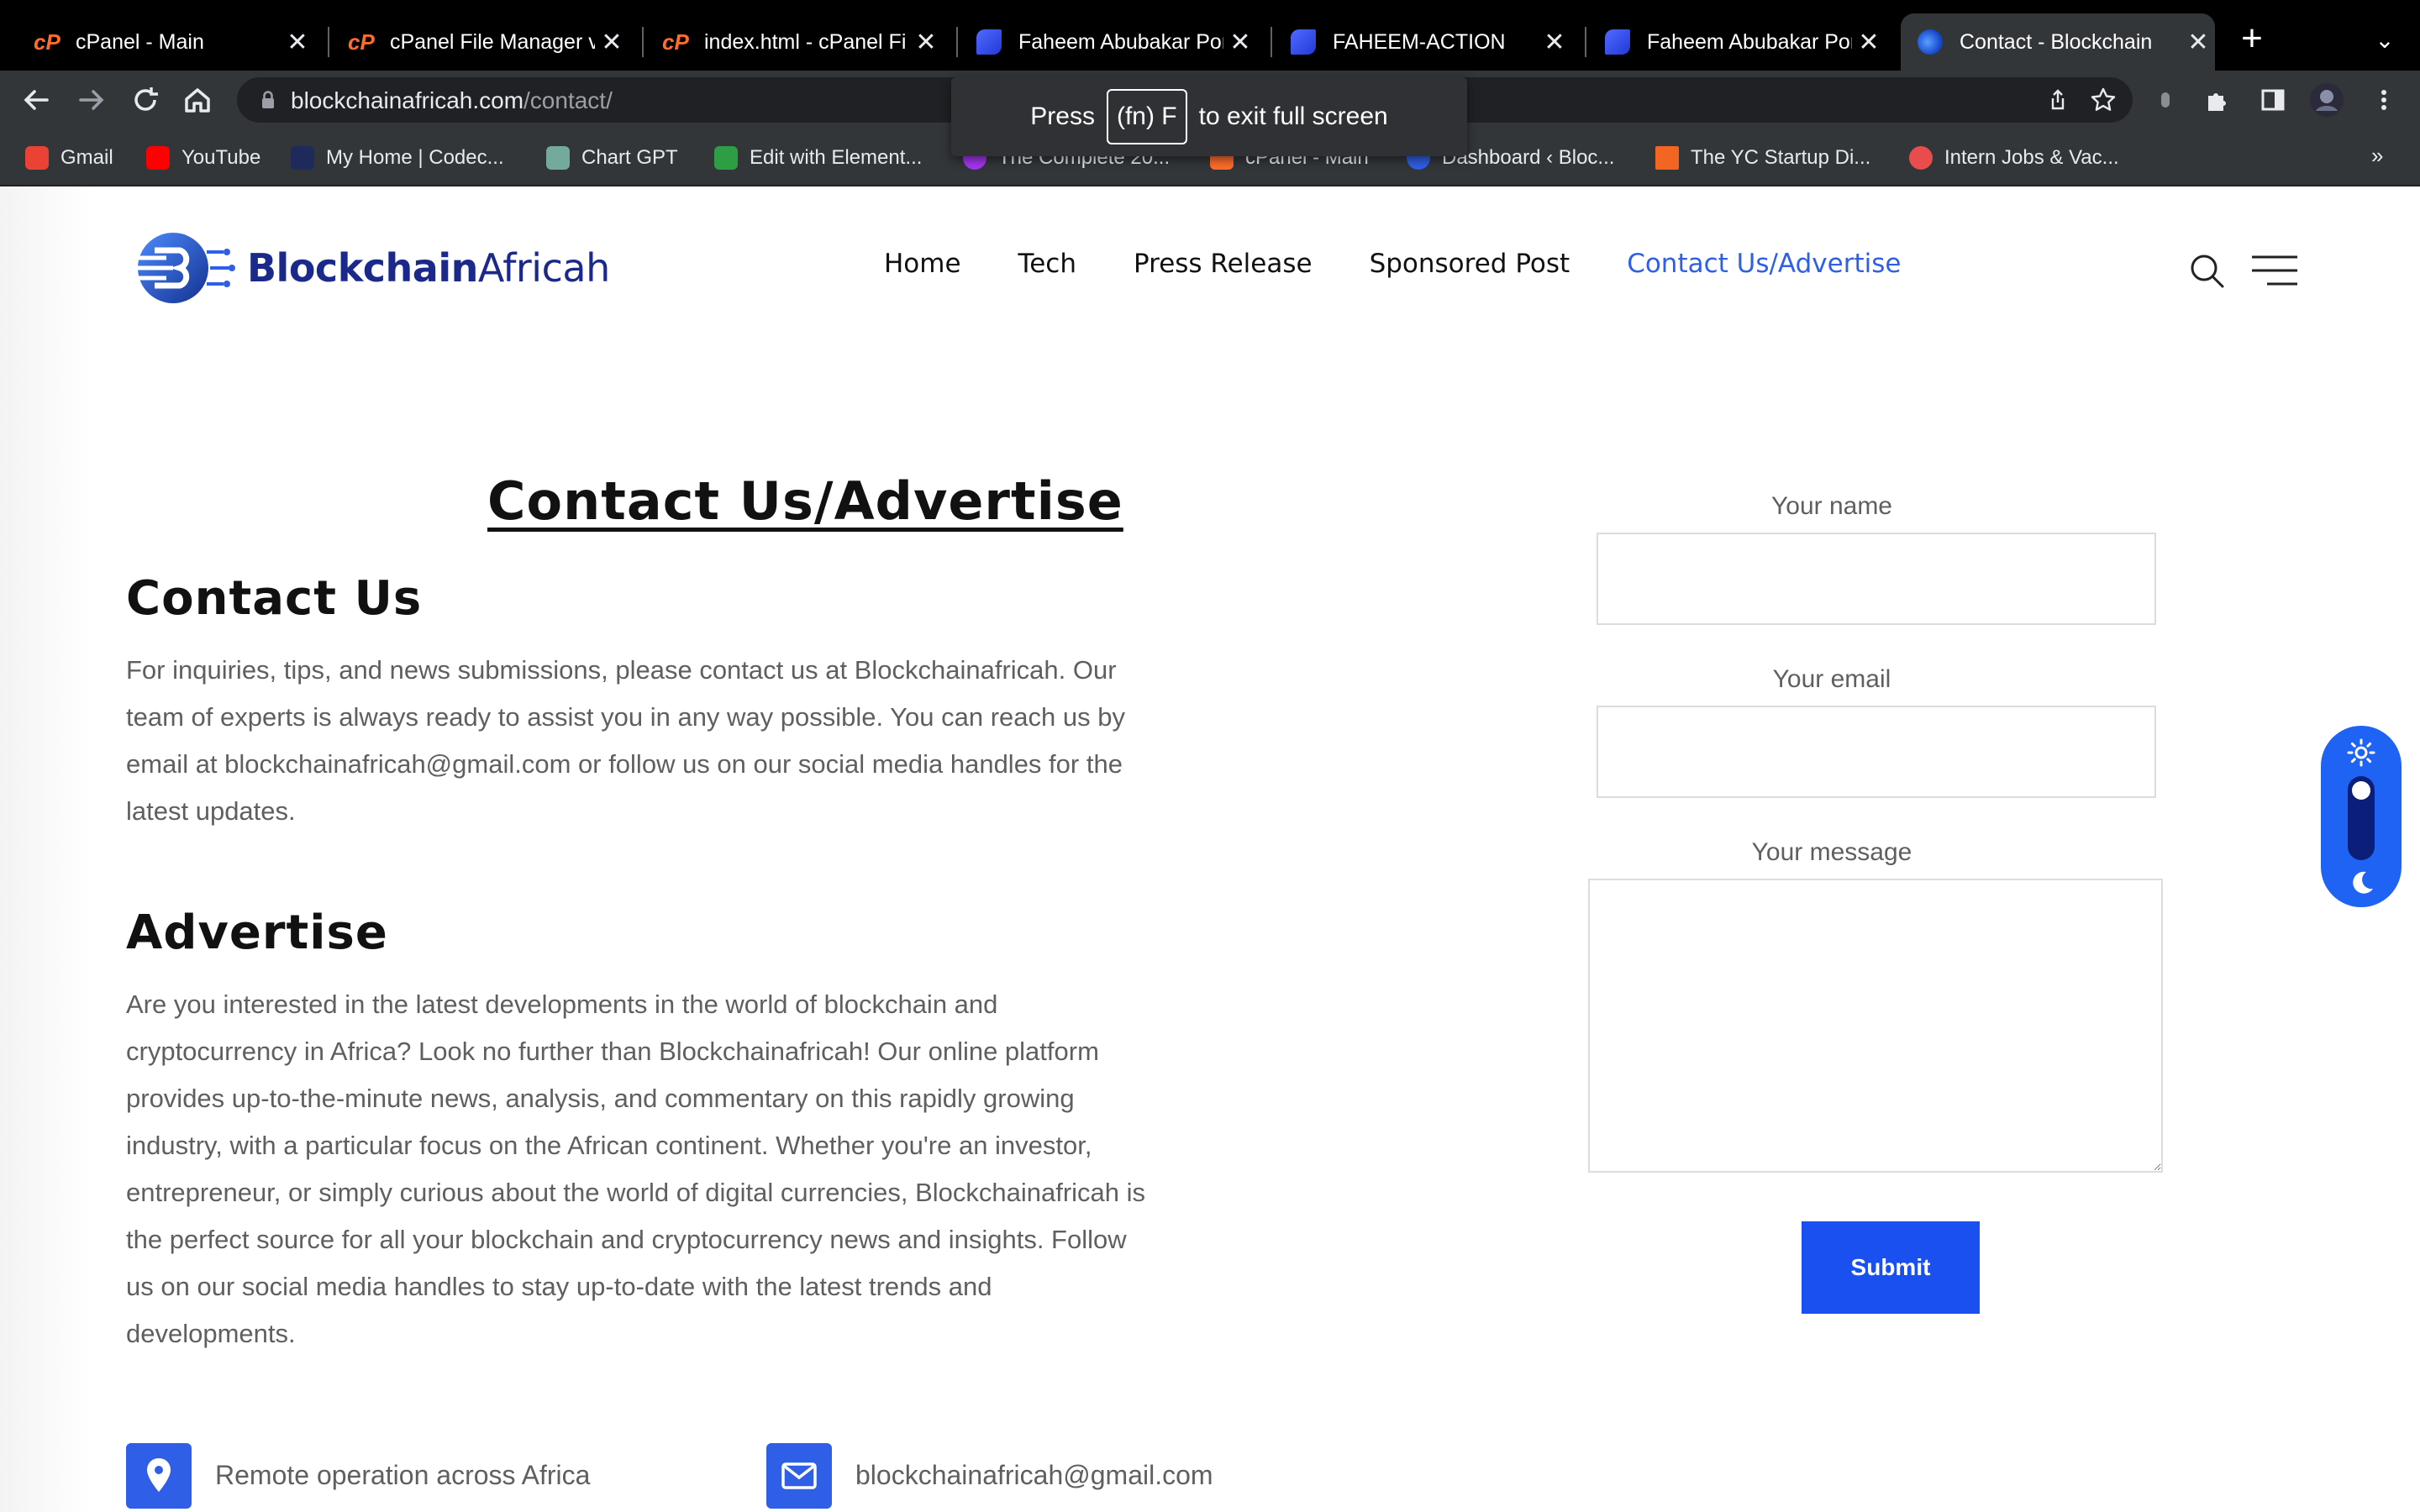 This screenshot has width=2420, height=1512. Describe the element at coordinates (799, 1475) in the screenshot. I see `envelope-icon` at that location.